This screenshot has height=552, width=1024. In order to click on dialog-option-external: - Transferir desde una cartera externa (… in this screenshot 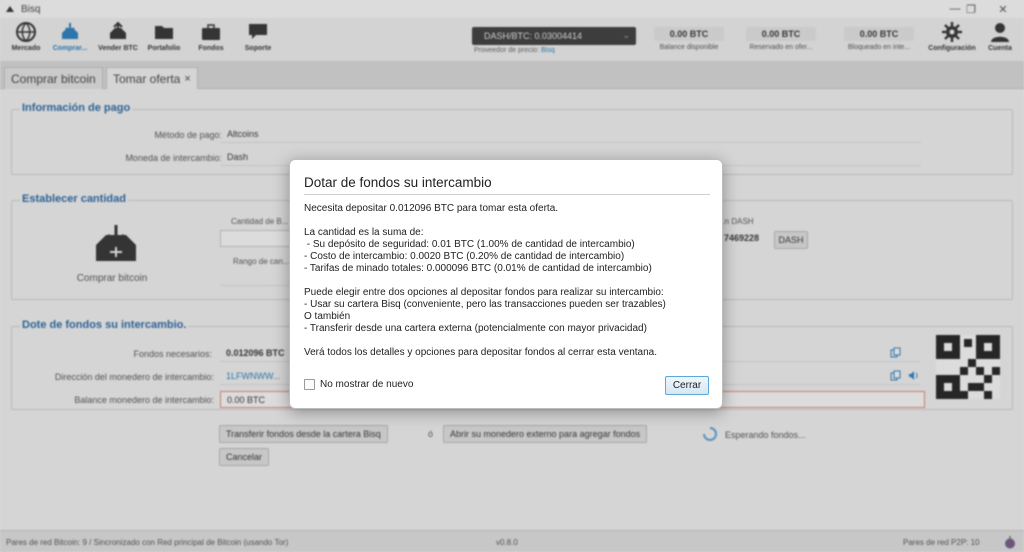, I will do `click(475, 328)`.